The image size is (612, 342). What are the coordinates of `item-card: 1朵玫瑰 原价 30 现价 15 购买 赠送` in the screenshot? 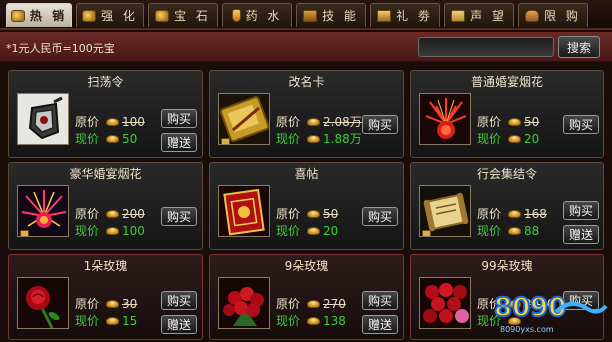 It's located at (105, 297).